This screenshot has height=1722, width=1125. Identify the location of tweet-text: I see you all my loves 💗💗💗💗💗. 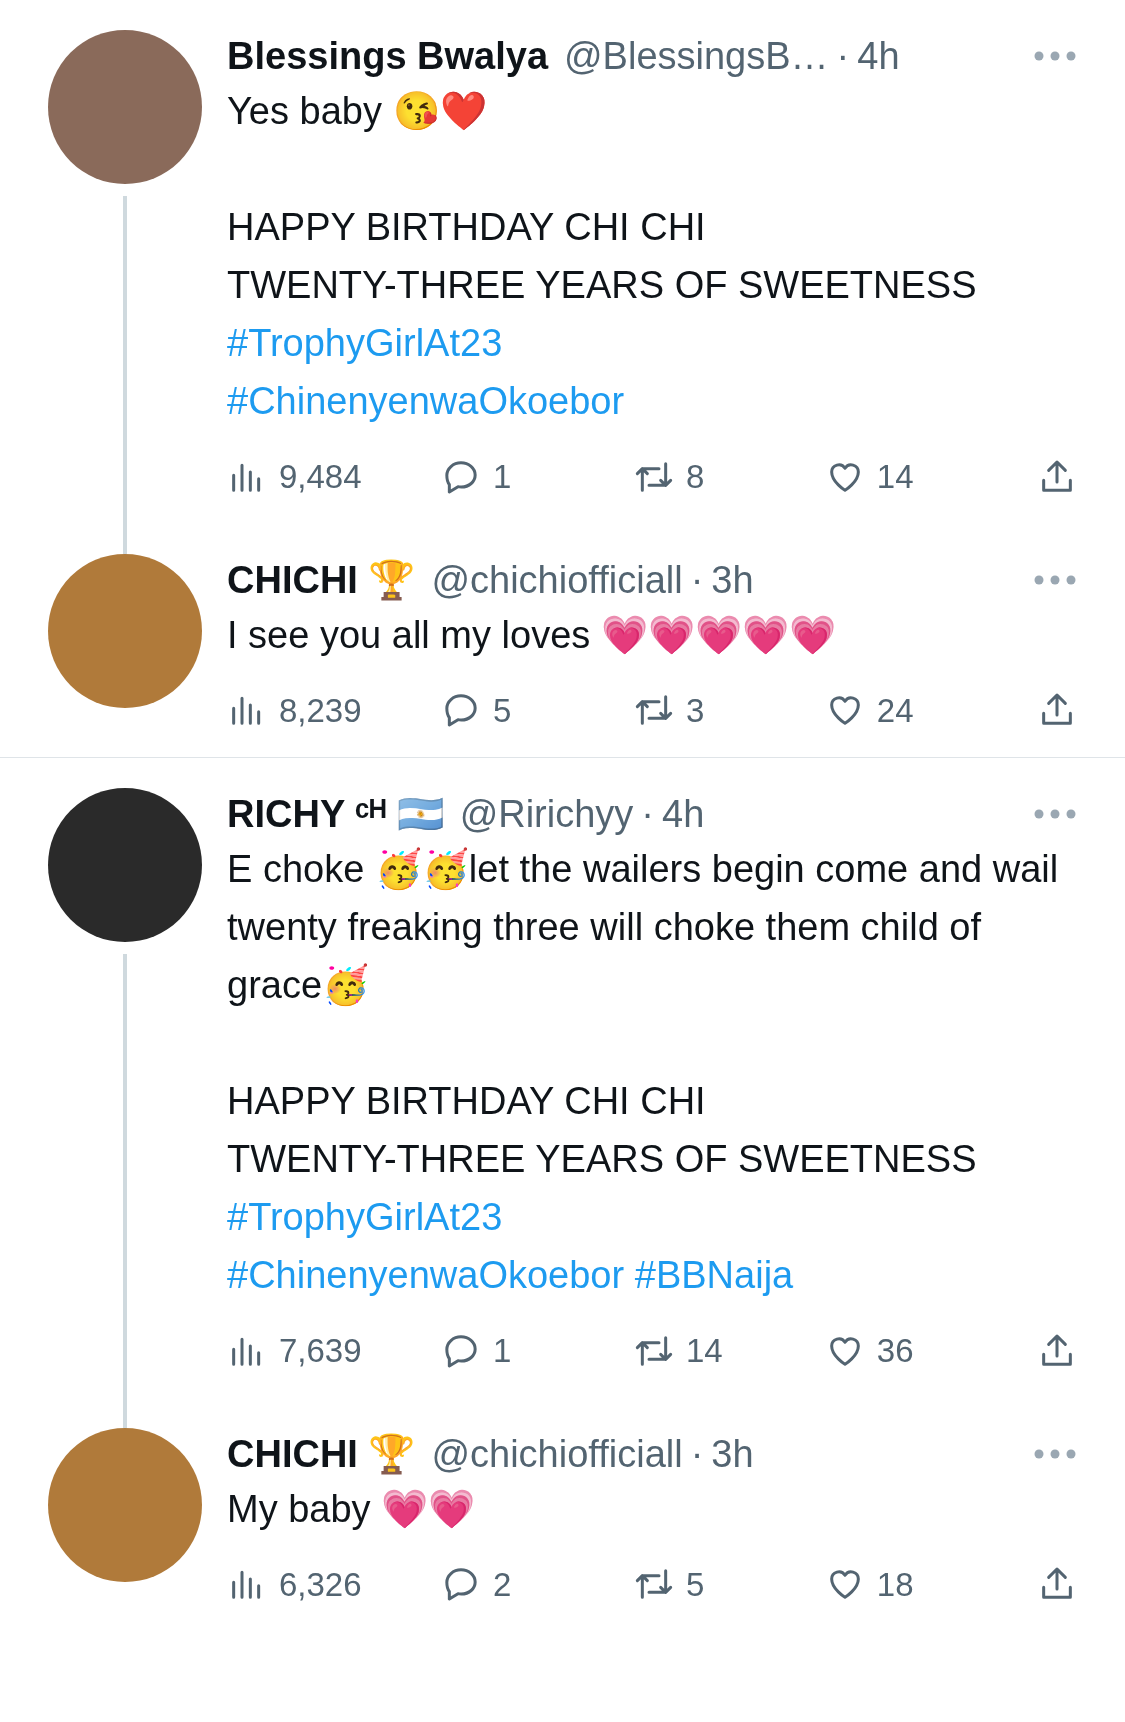
(531, 634).